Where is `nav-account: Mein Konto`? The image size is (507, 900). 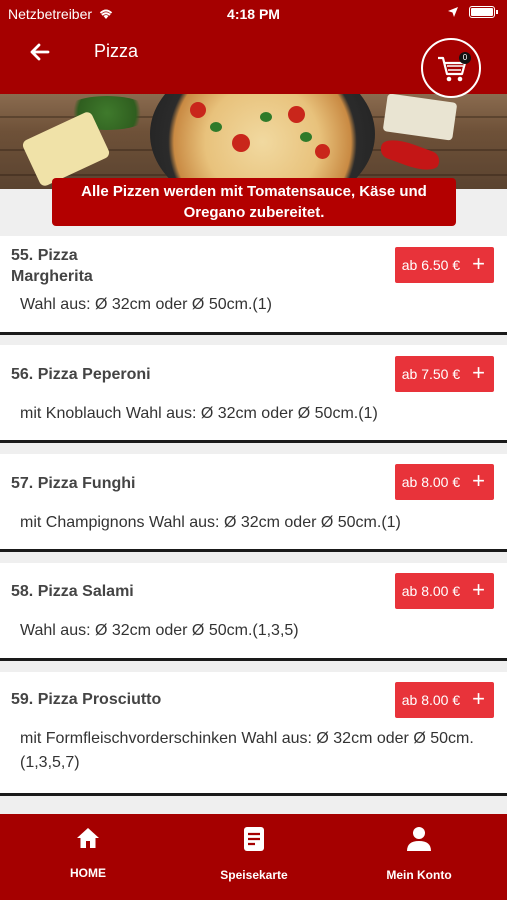 nav-account: Mein Konto is located at coordinates (419, 854).